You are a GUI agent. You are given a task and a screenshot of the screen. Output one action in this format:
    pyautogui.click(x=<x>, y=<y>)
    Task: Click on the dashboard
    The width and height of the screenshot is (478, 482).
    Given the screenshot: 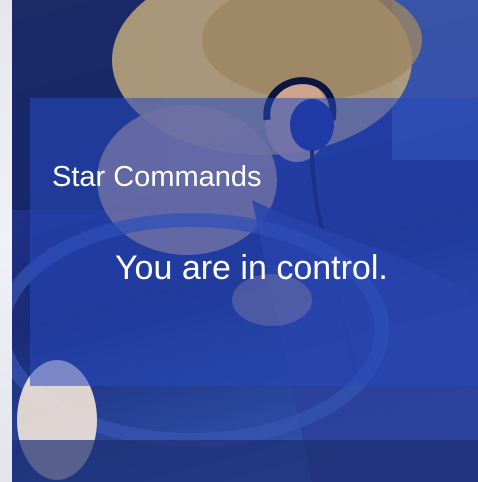 What is the action you would take?
    pyautogui.click(x=245, y=461)
    